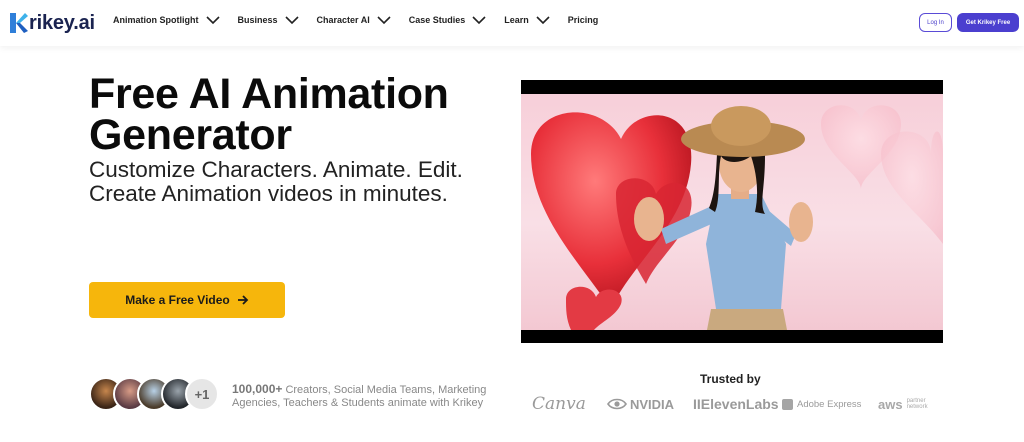 The height and width of the screenshot is (442, 1024). What do you see at coordinates (257, 20) in the screenshot?
I see `menu-label: Business` at bounding box center [257, 20].